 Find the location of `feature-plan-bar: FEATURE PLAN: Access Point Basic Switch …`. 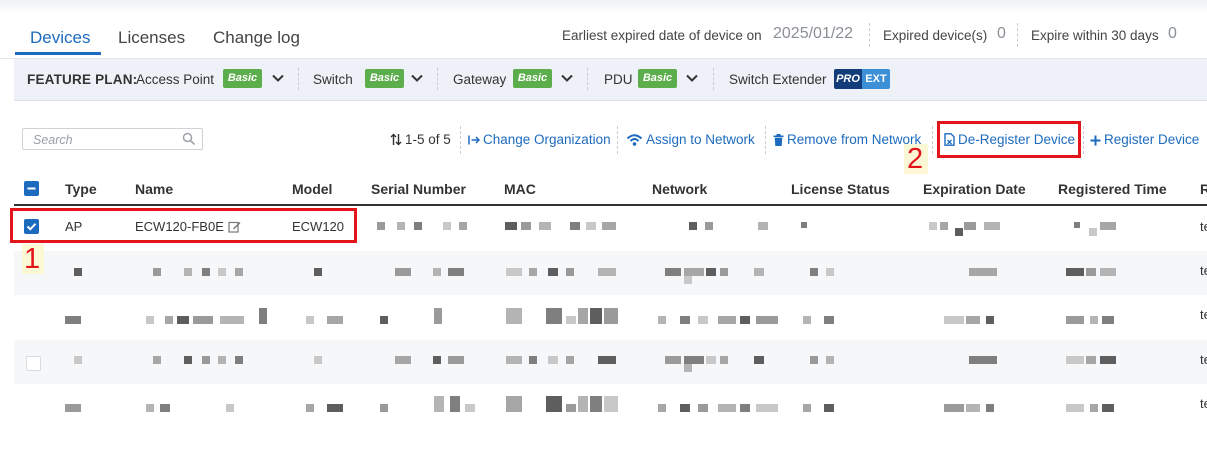

feature-plan-bar: FEATURE PLAN: Access Point Basic Switch … is located at coordinates (610, 80).